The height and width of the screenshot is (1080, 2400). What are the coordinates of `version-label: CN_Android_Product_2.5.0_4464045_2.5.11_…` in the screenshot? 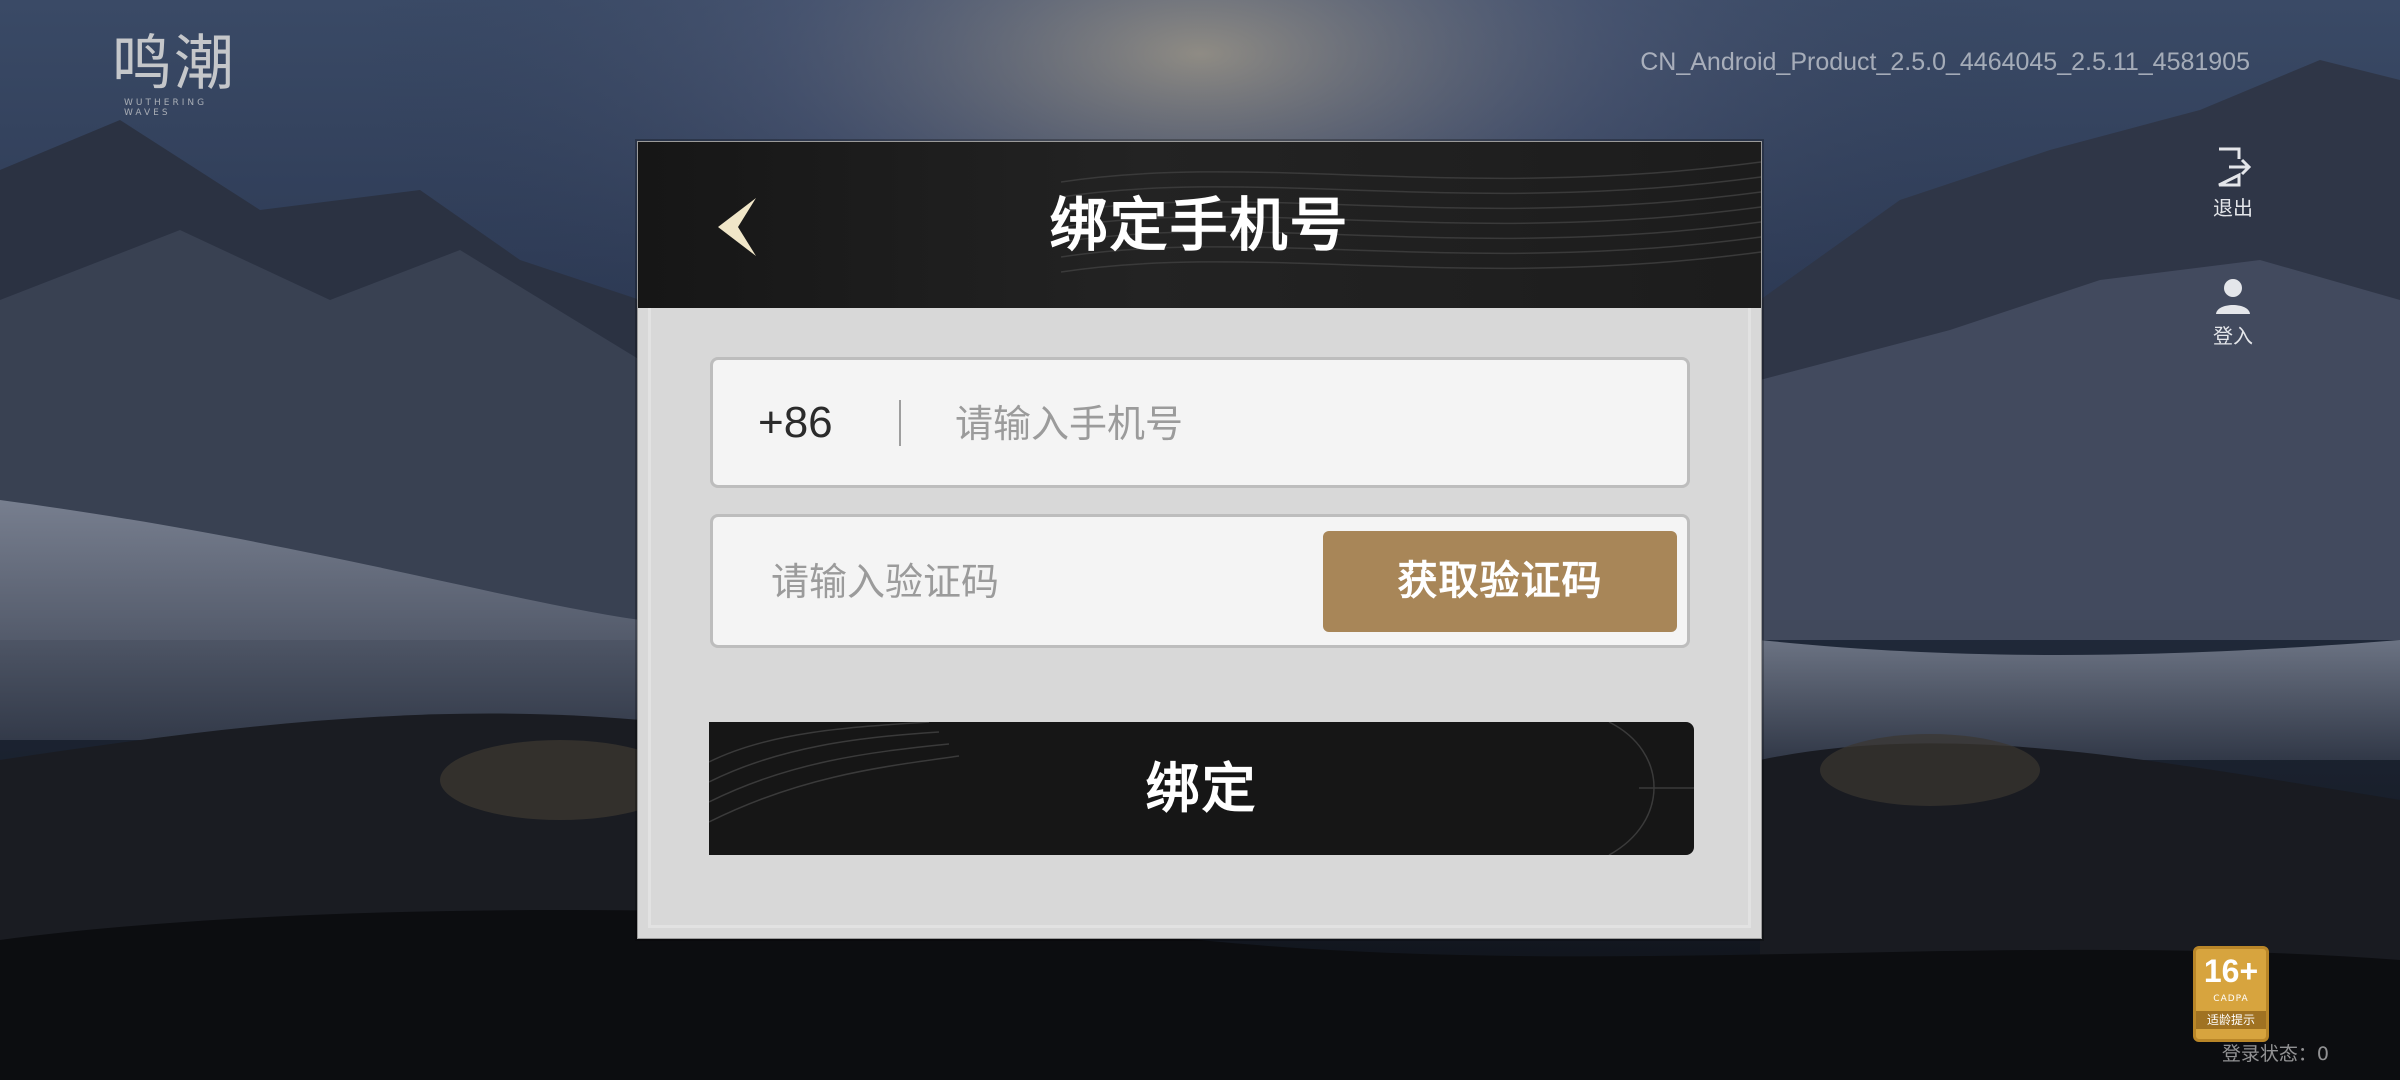 It's located at (1945, 62).